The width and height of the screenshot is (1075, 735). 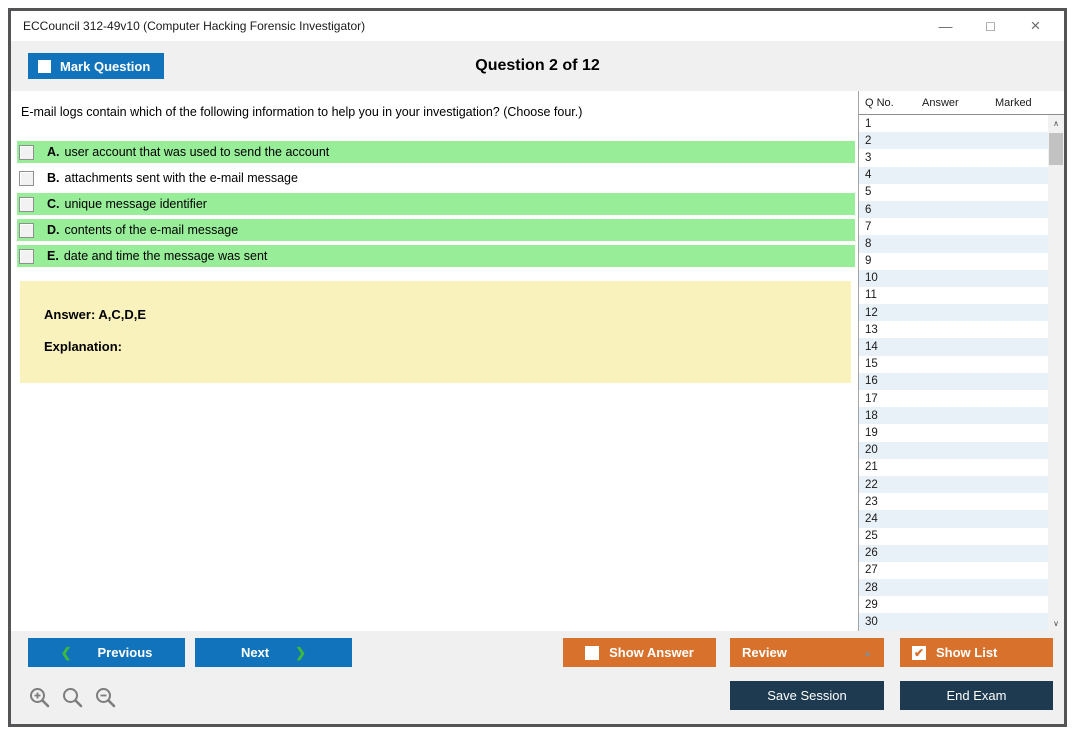 I want to click on question-list-row: 19, so click(x=953, y=432).